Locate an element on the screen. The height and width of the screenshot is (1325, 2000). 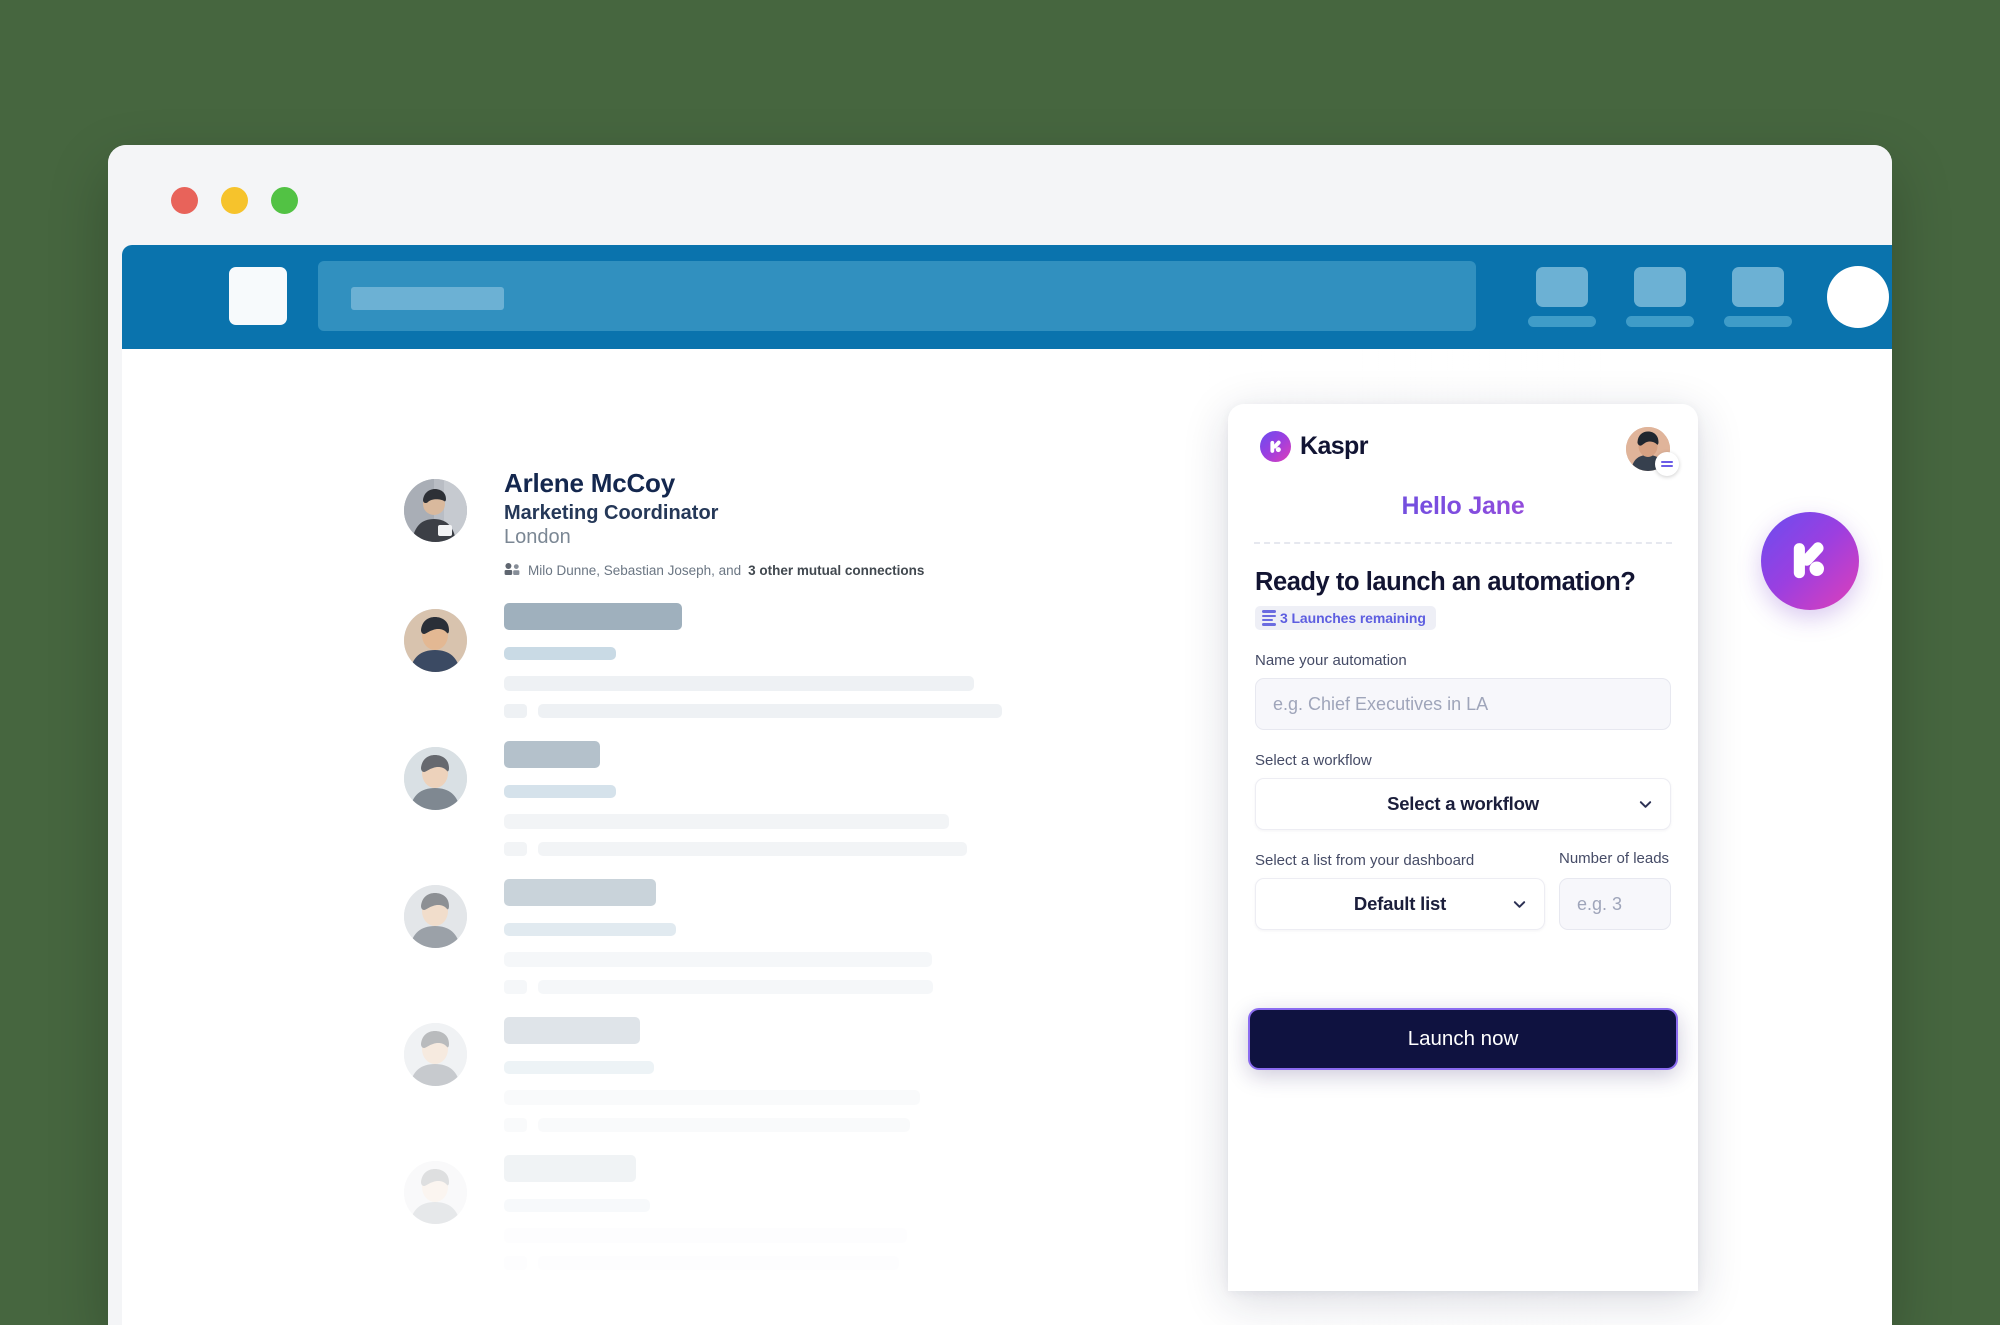
avatar is located at coordinates (435, 510).